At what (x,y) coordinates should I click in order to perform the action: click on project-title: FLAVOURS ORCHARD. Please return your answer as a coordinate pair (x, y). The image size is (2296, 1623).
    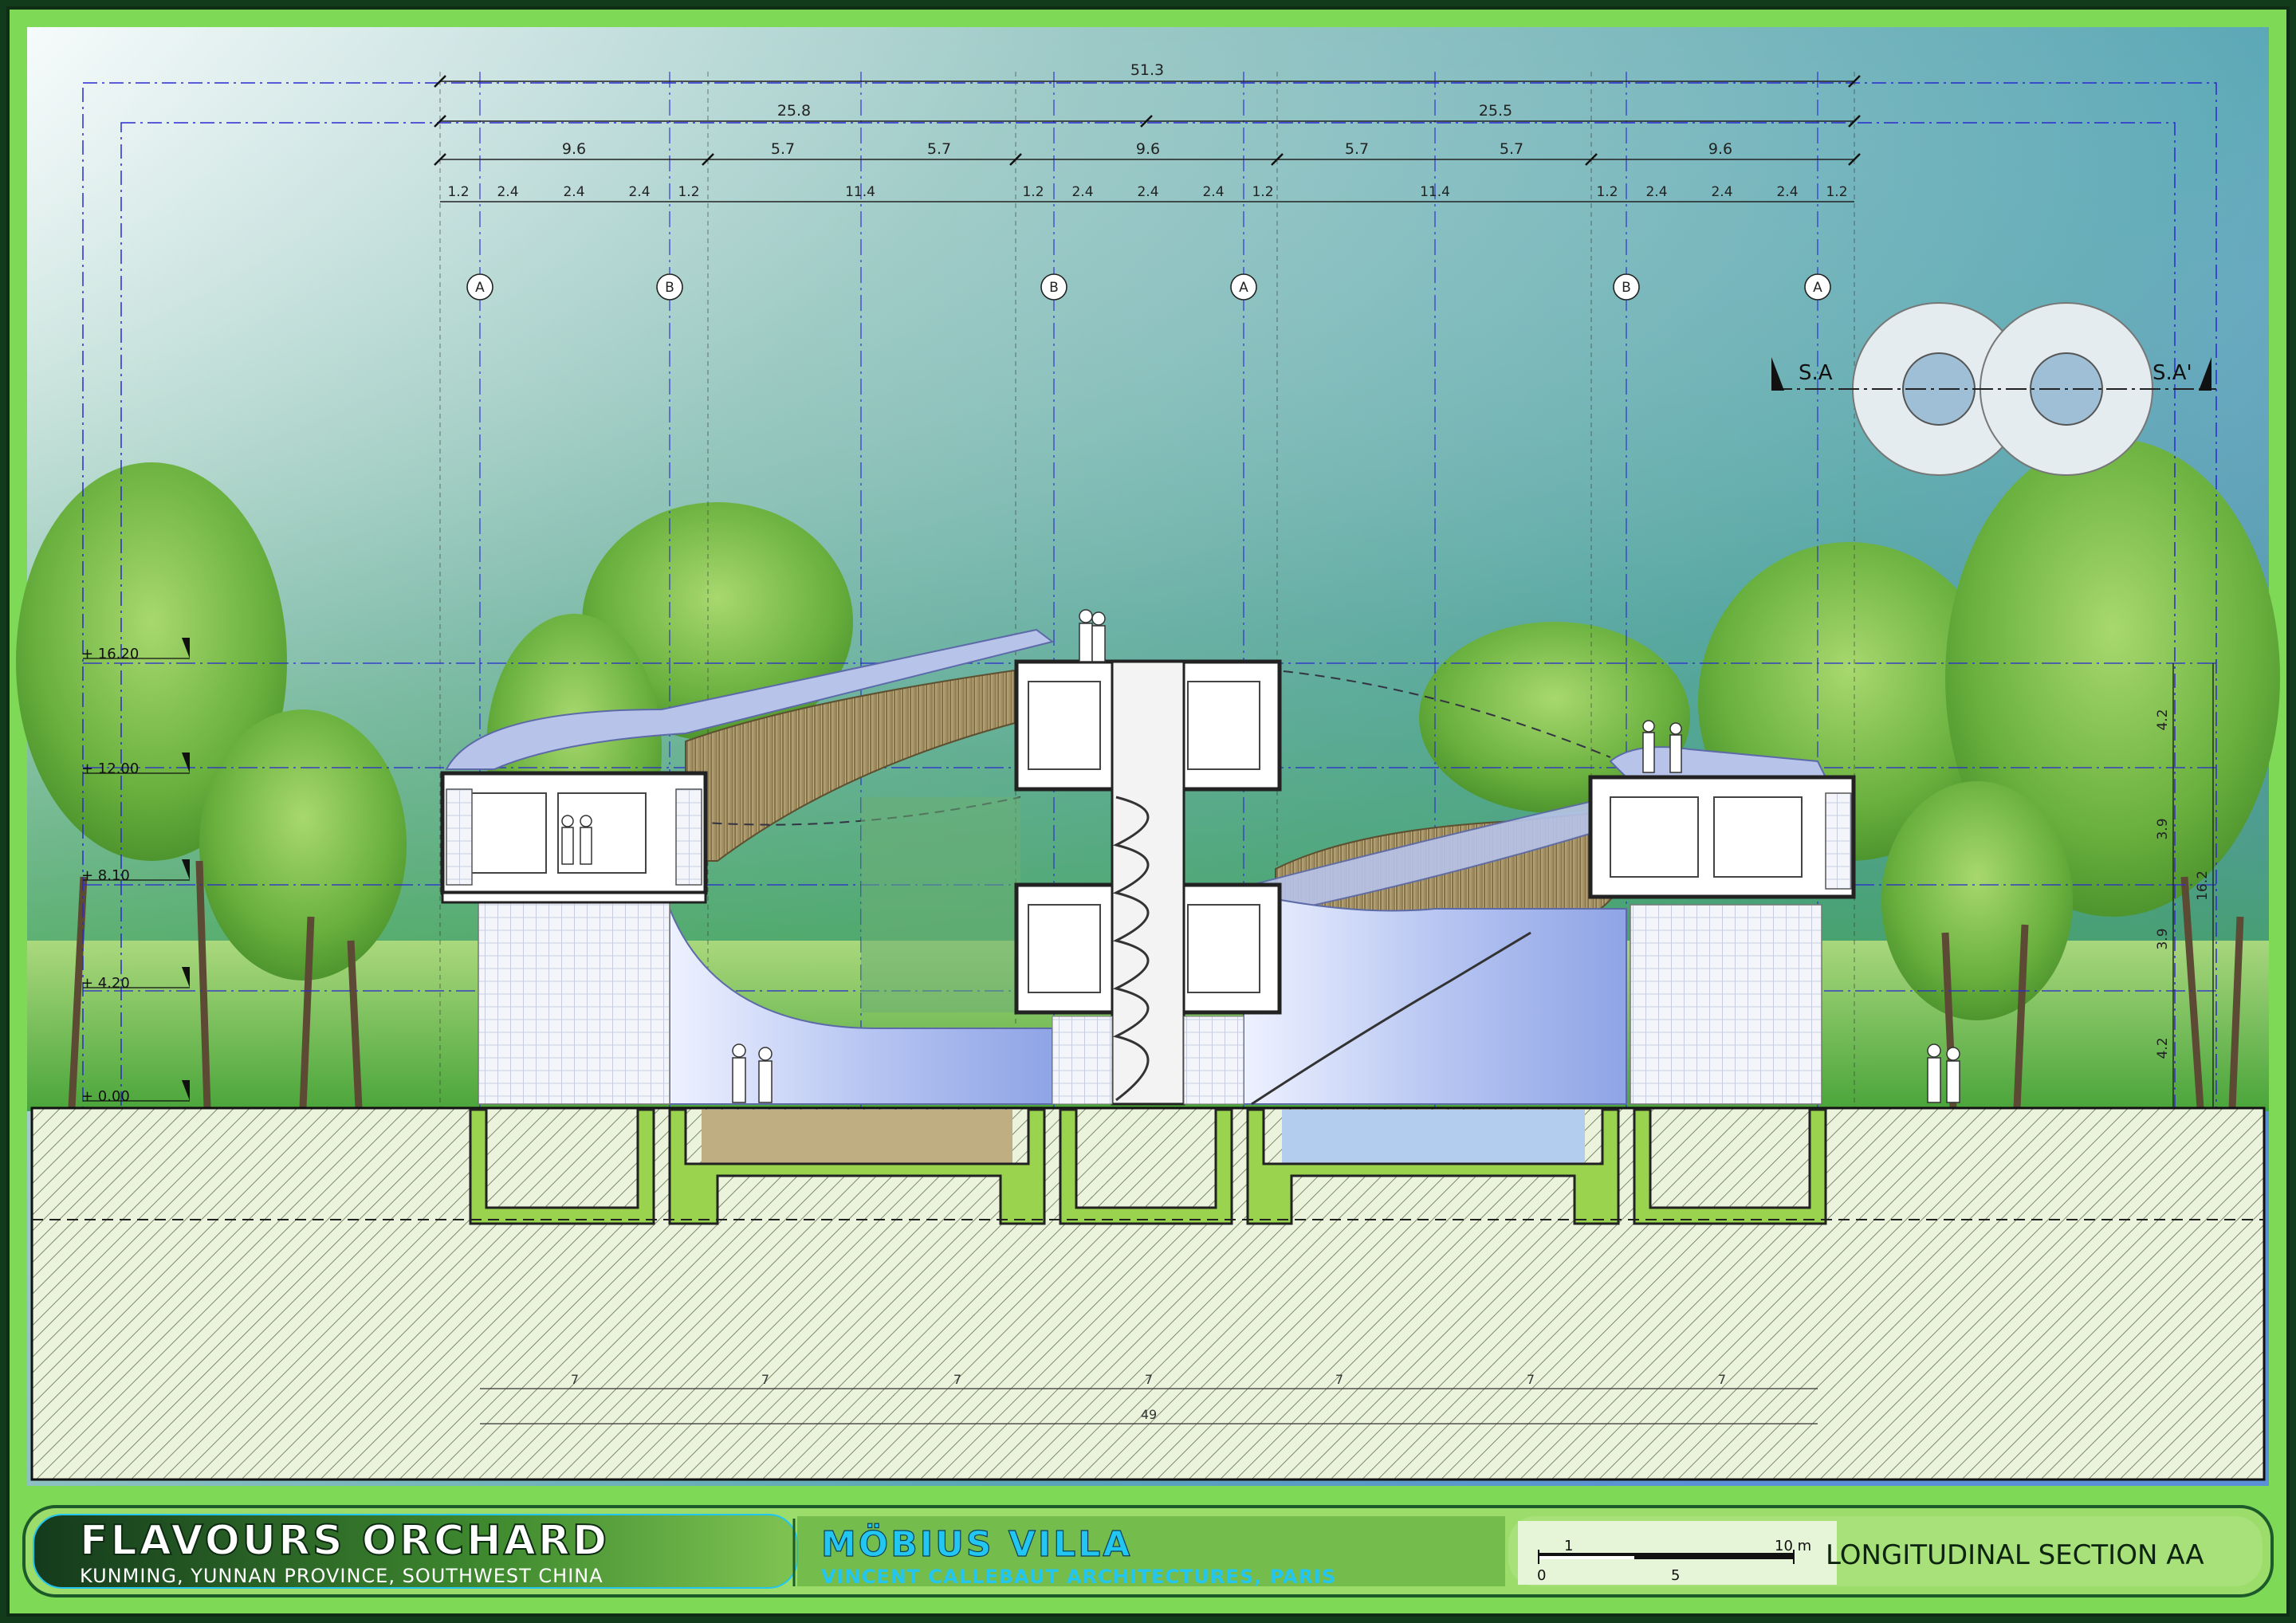
    Looking at the image, I should click on (344, 1541).